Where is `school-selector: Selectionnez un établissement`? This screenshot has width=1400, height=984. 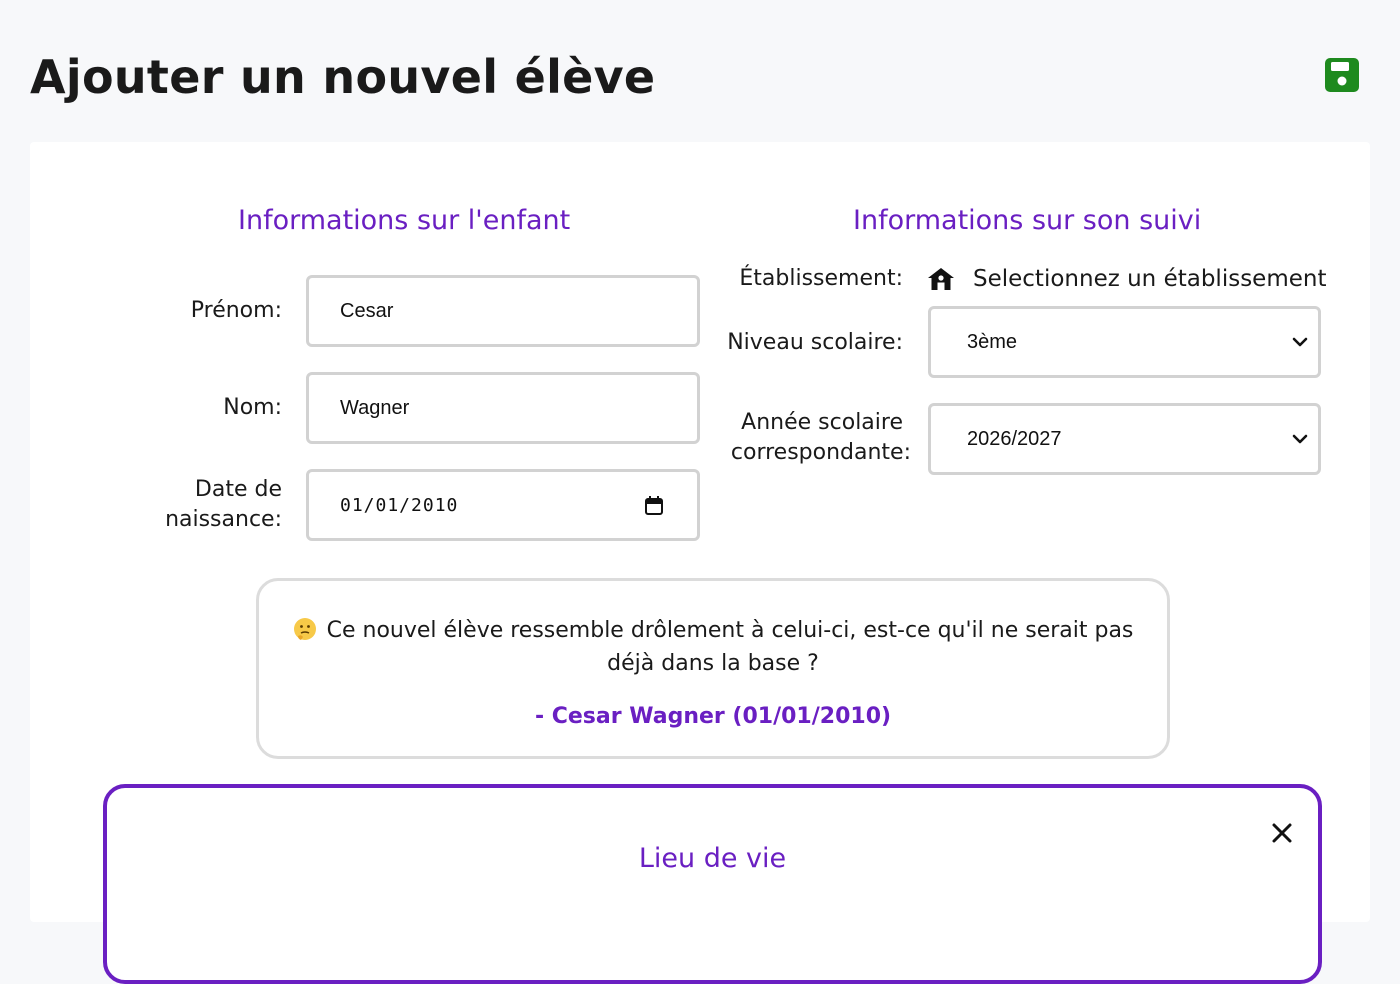
school-selector: Selectionnez un établissement is located at coordinates (1126, 279).